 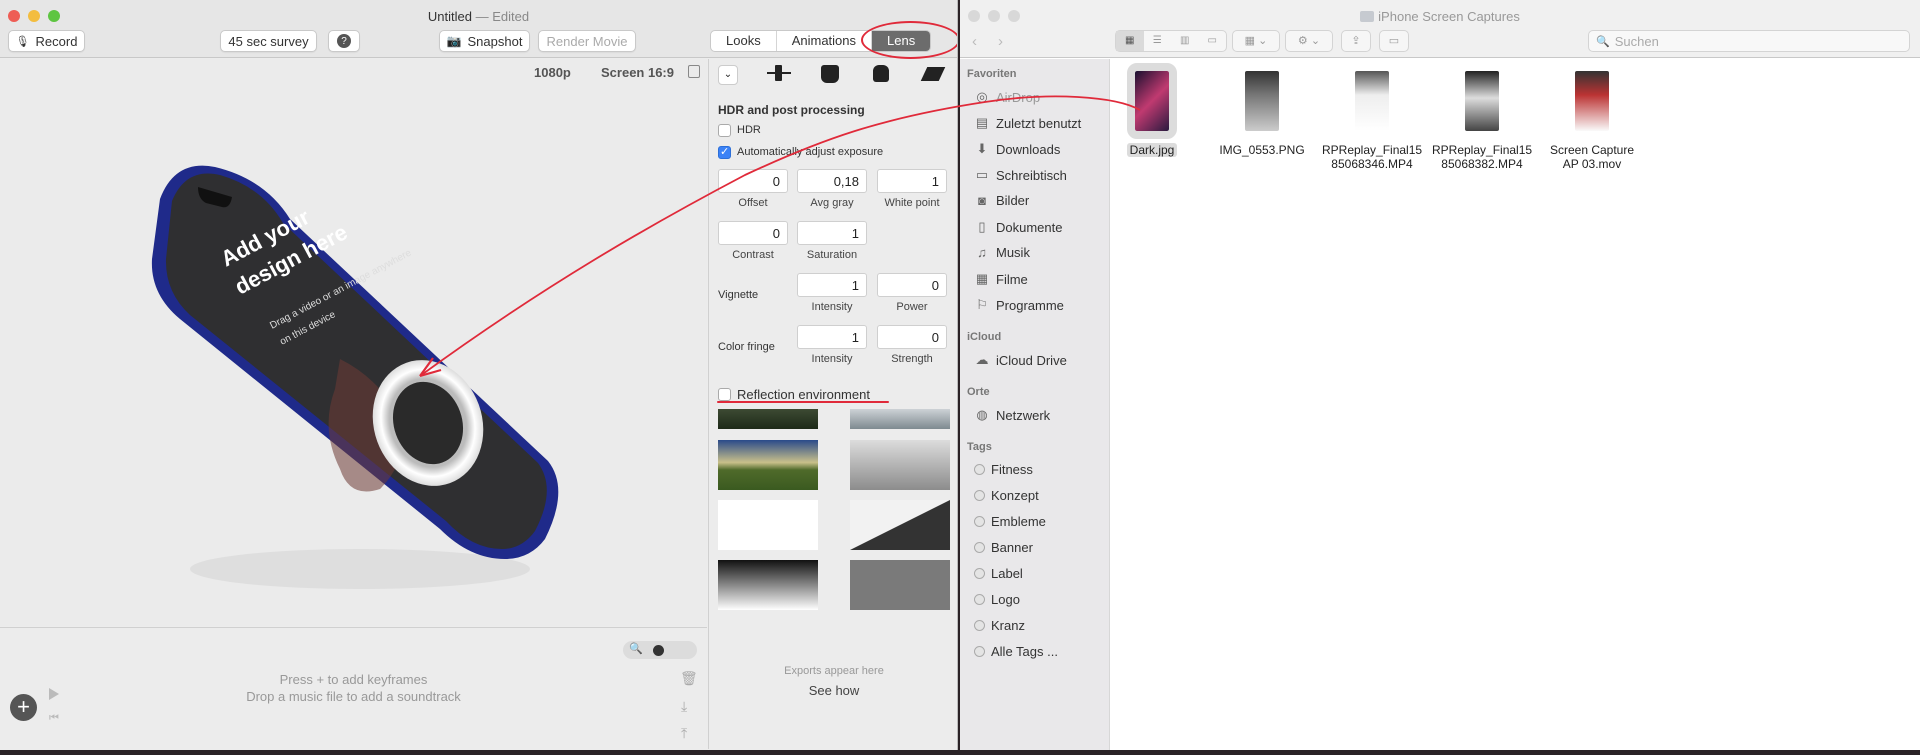 What do you see at coordinates (724, 152) in the screenshot?
I see `auto-exposure-checkbox` at bounding box center [724, 152].